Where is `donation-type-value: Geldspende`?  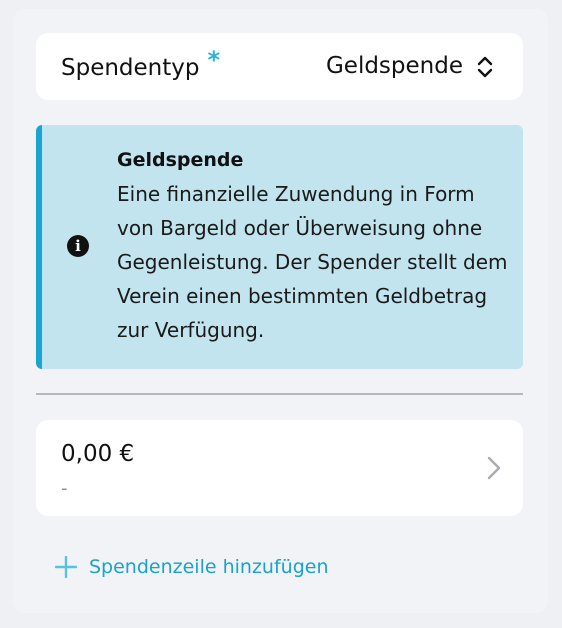
donation-type-value: Geldspende is located at coordinates (394, 66).